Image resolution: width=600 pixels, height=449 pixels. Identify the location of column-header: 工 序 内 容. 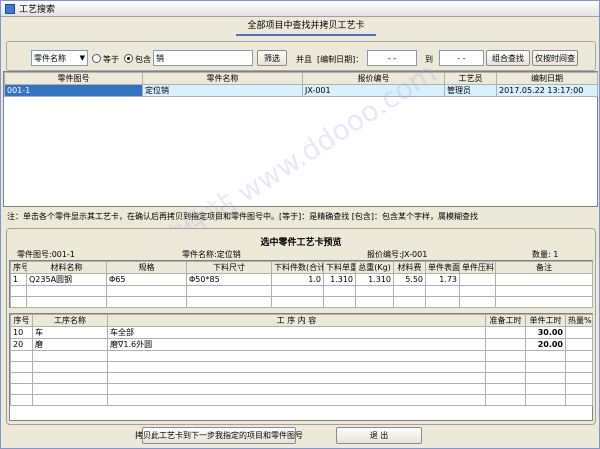
(296, 320).